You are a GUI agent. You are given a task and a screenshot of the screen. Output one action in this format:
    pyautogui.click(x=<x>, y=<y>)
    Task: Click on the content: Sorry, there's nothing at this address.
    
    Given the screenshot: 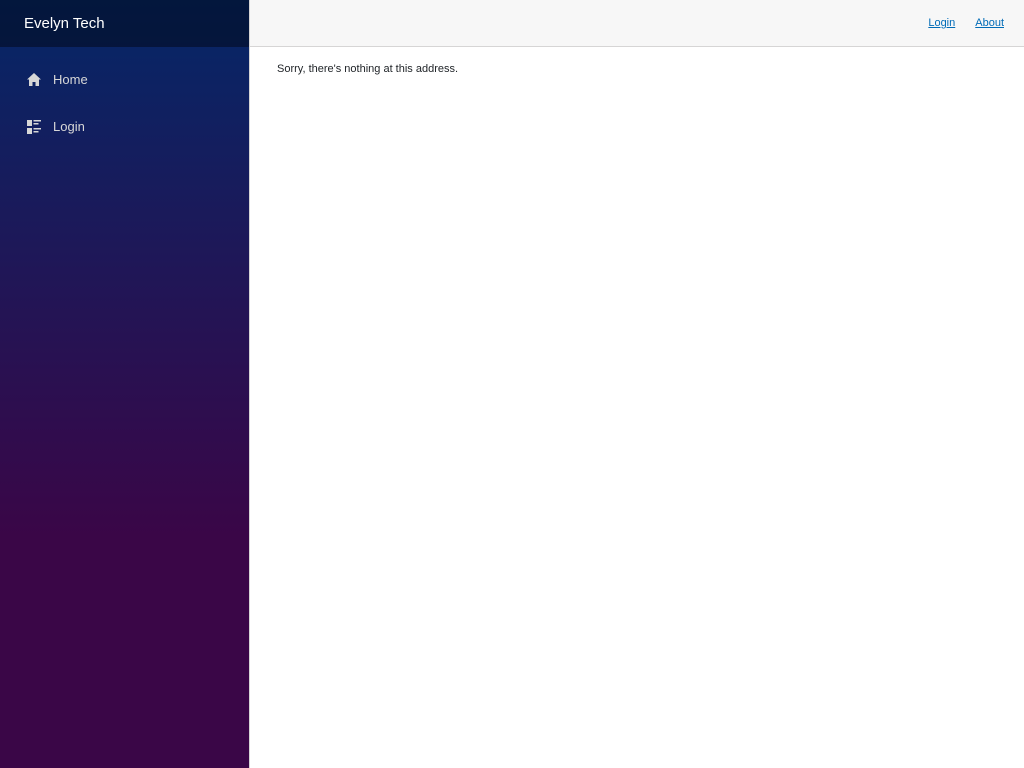 What is the action you would take?
    pyautogui.click(x=637, y=69)
    